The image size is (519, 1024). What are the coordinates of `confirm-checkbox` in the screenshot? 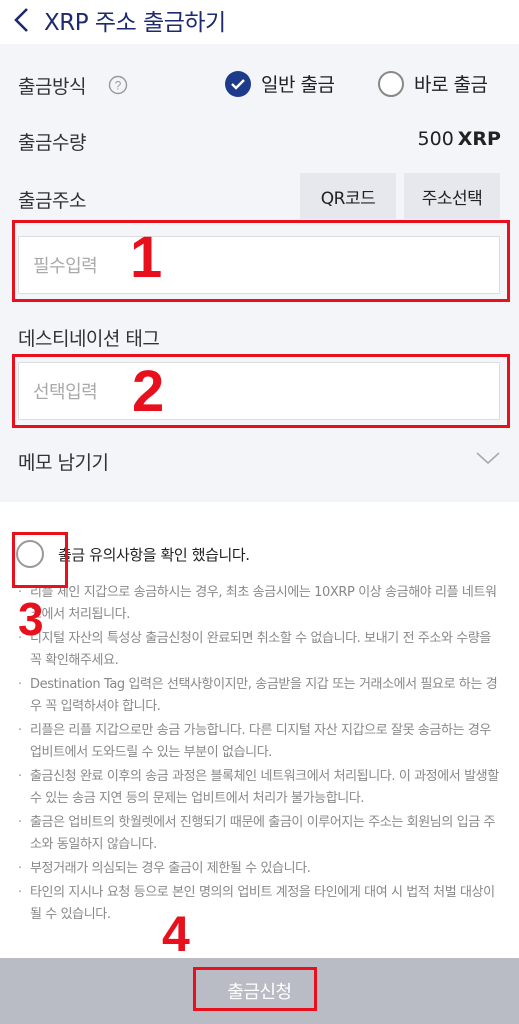 It's located at (30, 554).